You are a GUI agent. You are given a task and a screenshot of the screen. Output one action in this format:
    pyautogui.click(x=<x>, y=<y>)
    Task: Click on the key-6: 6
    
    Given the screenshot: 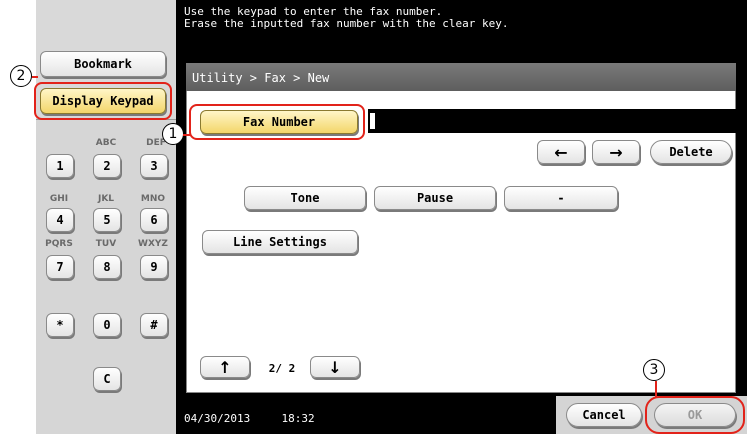 What is the action you would take?
    pyautogui.click(x=154, y=220)
    